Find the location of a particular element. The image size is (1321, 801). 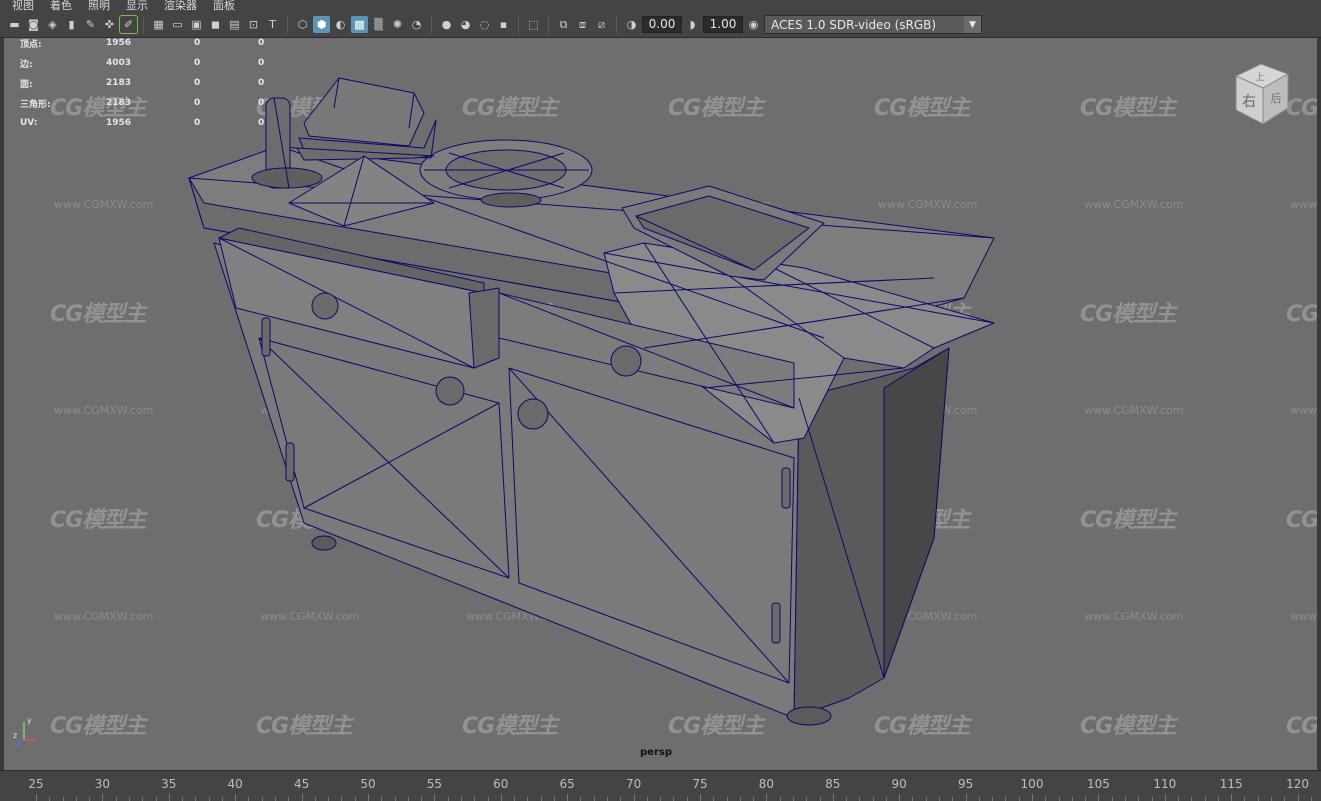

stat-value: 4003 is located at coordinates (119, 63).